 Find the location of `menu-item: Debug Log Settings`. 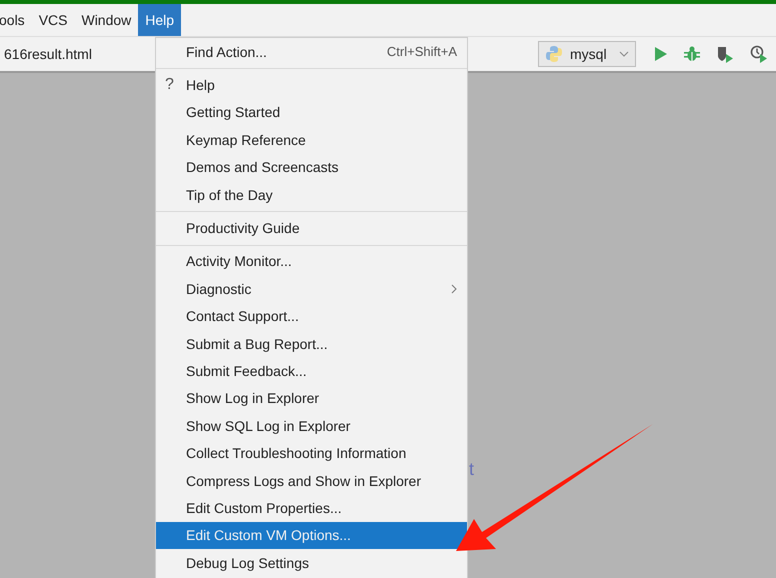

menu-item: Debug Log Settings is located at coordinates (311, 562).